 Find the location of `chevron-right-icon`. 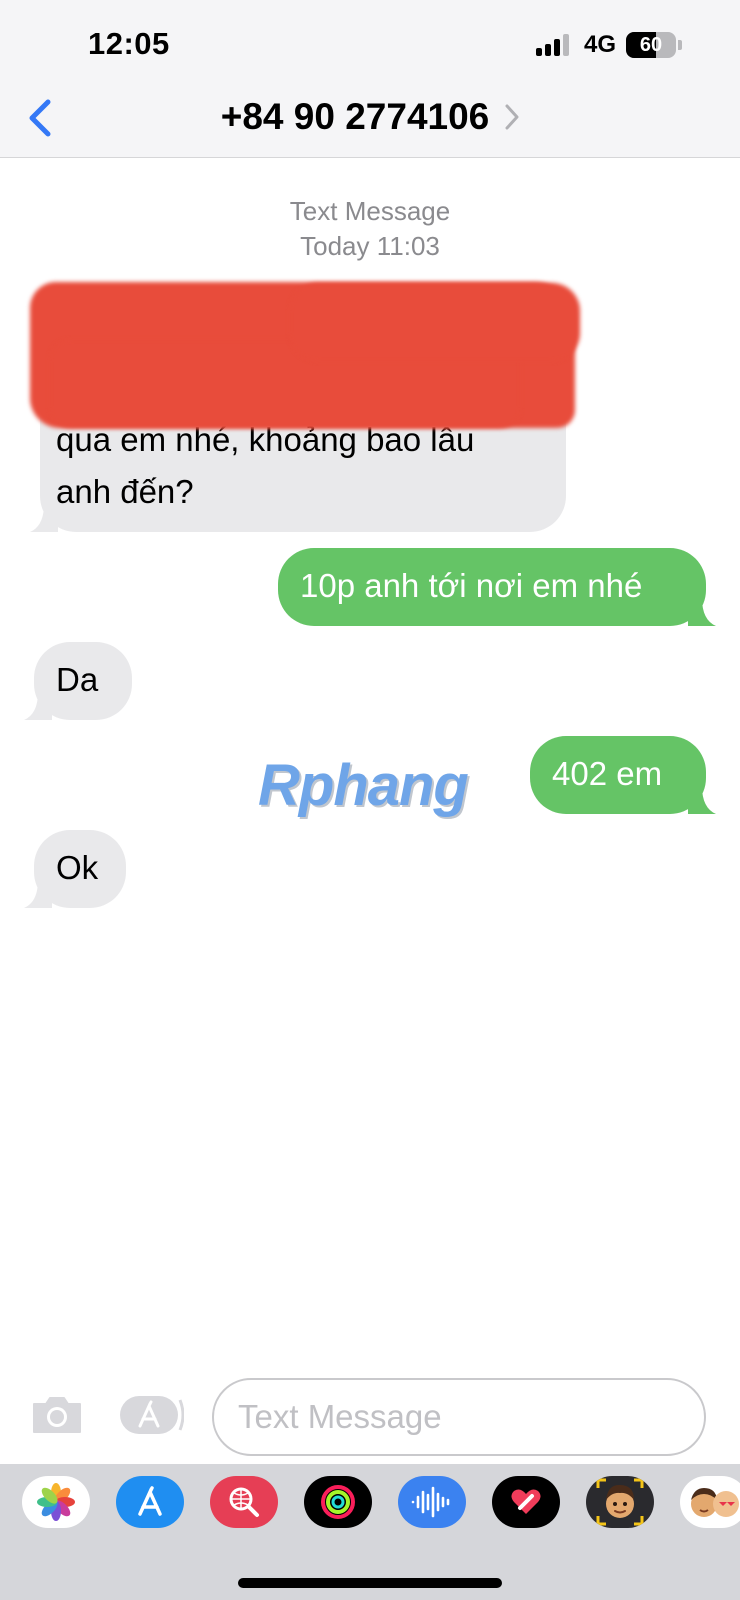

chevron-right-icon is located at coordinates (512, 117).